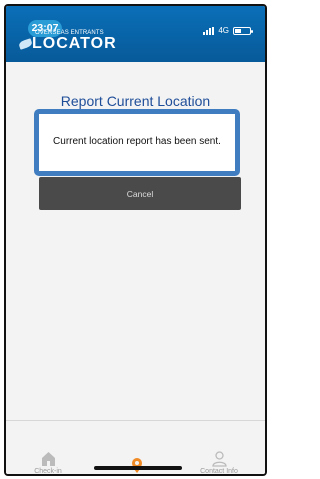  I want to click on network-label: 4G, so click(223, 30).